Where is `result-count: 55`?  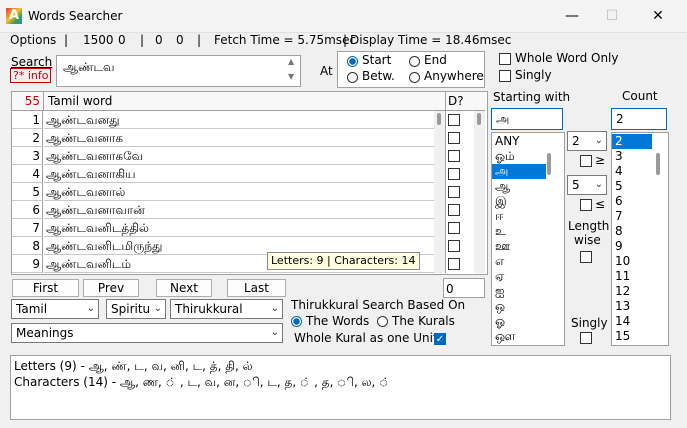 result-count: 55 is located at coordinates (32, 101).